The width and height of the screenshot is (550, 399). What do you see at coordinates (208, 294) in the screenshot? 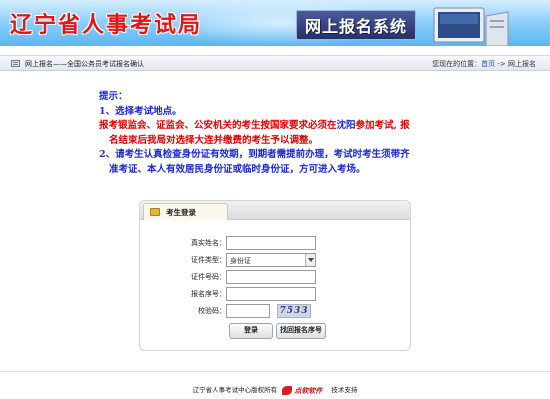
I see `reg-number-label: 报名序号：` at bounding box center [208, 294].